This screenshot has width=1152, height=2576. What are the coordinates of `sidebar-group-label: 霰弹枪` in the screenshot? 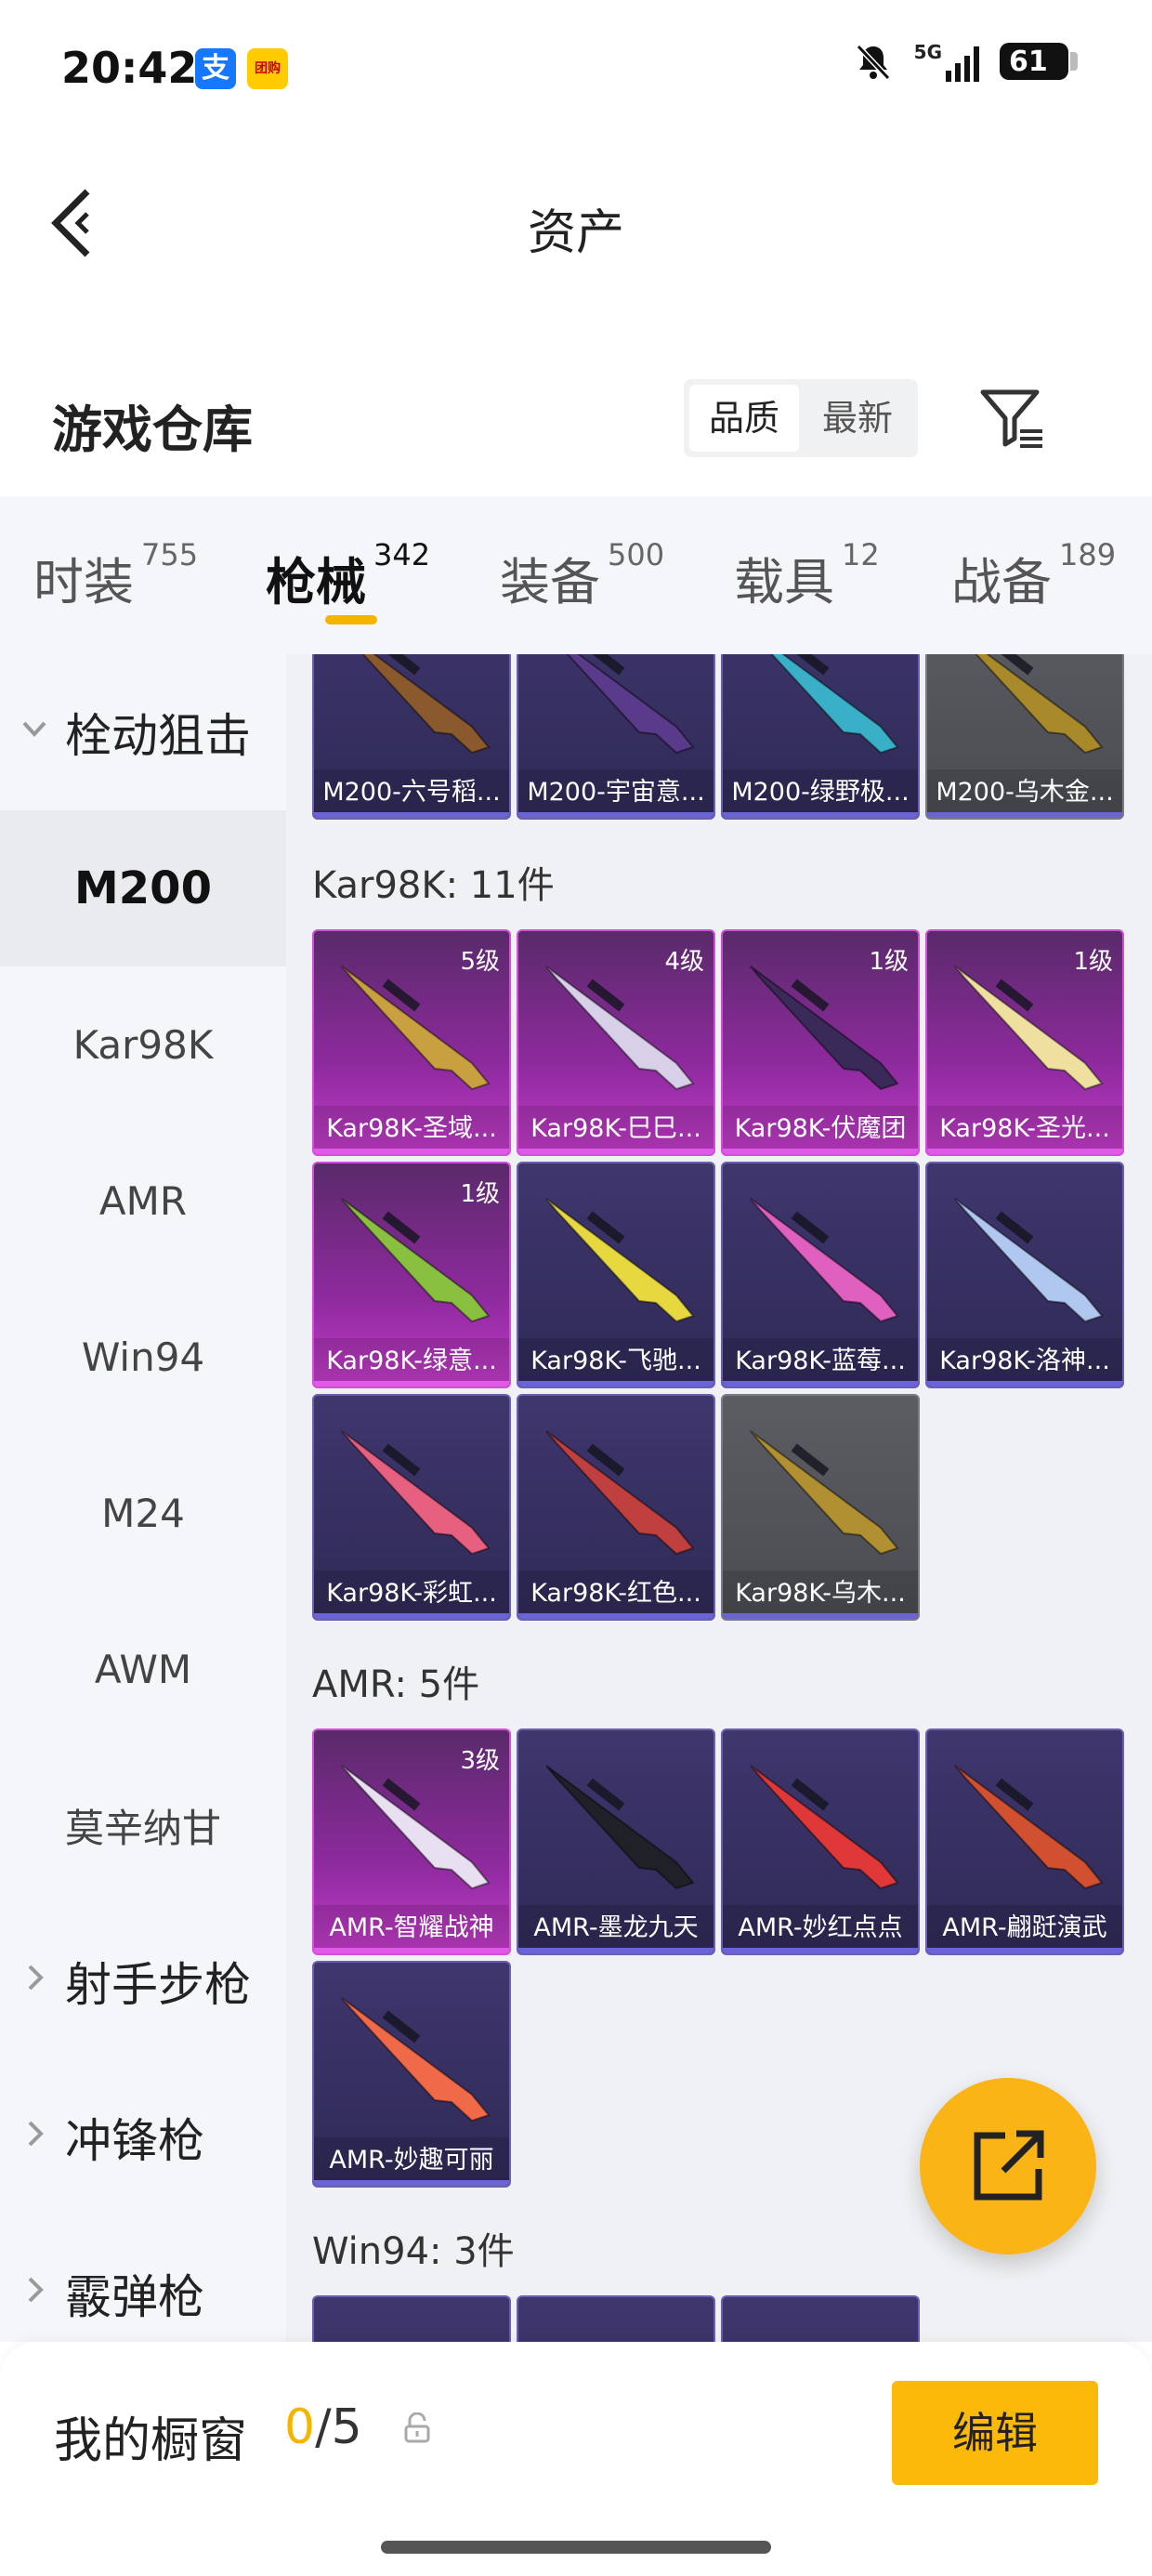 It's located at (134, 2297).